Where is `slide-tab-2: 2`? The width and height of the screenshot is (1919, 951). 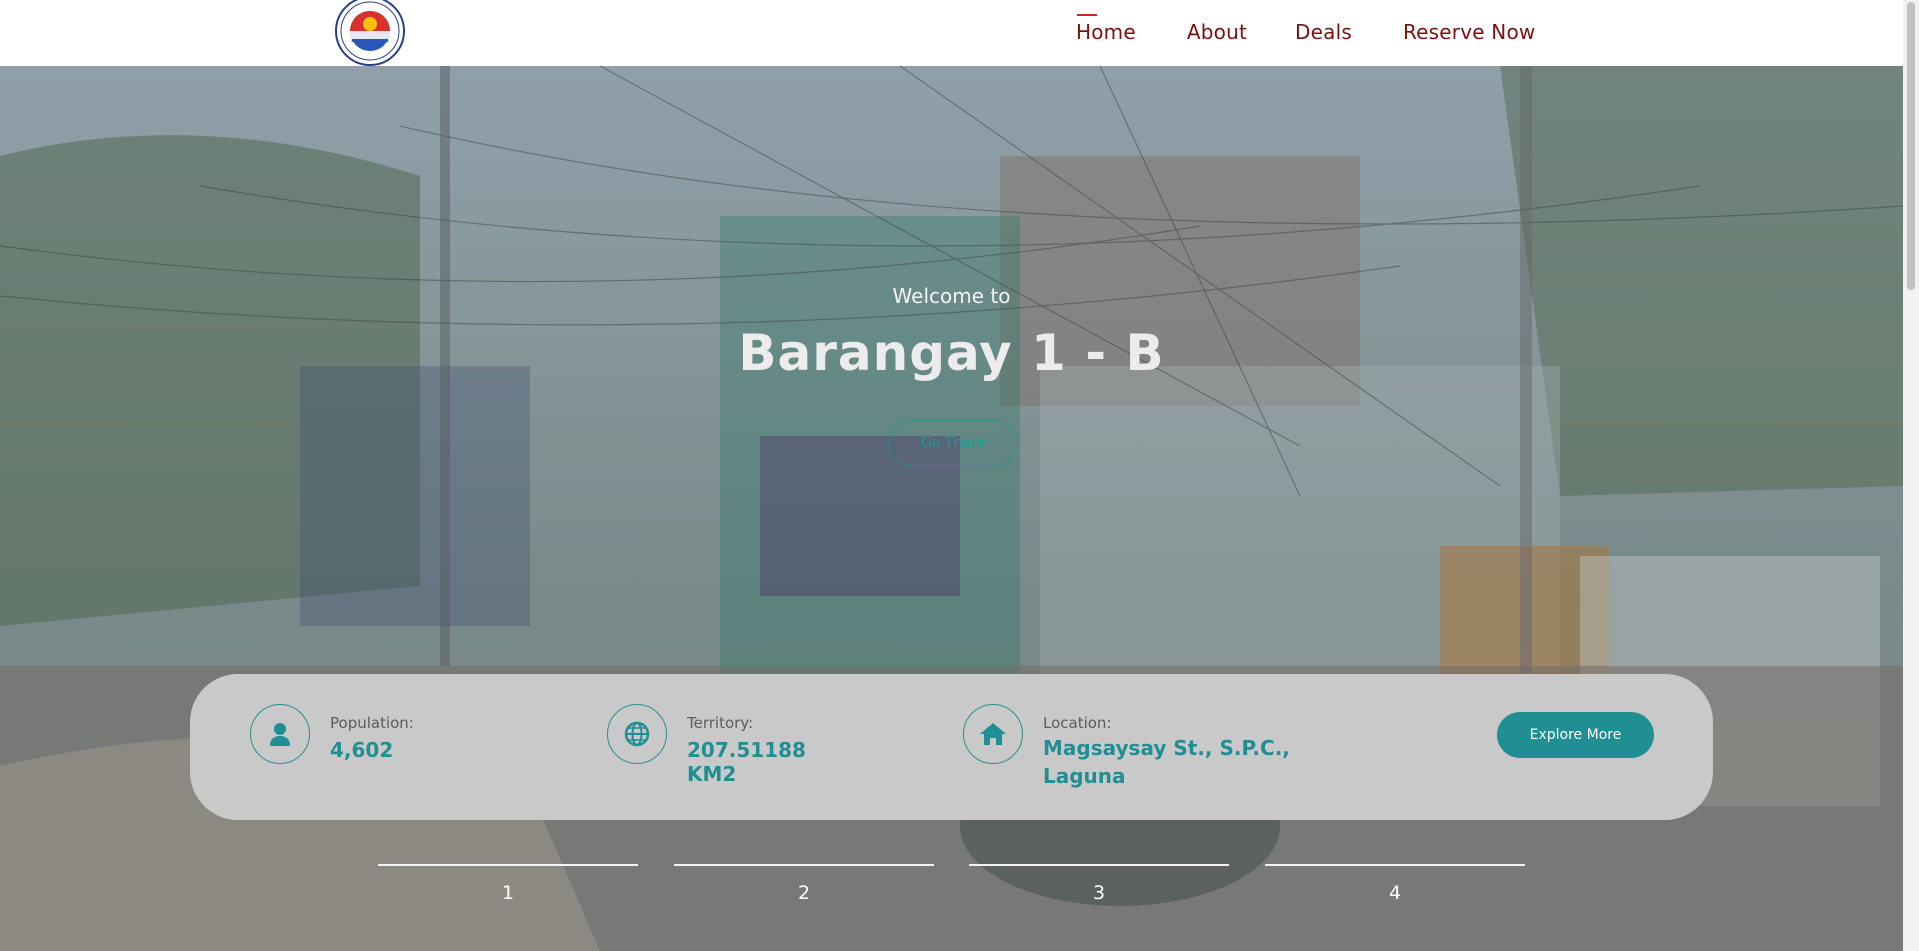
slide-tab-2: 2 is located at coordinates (804, 894).